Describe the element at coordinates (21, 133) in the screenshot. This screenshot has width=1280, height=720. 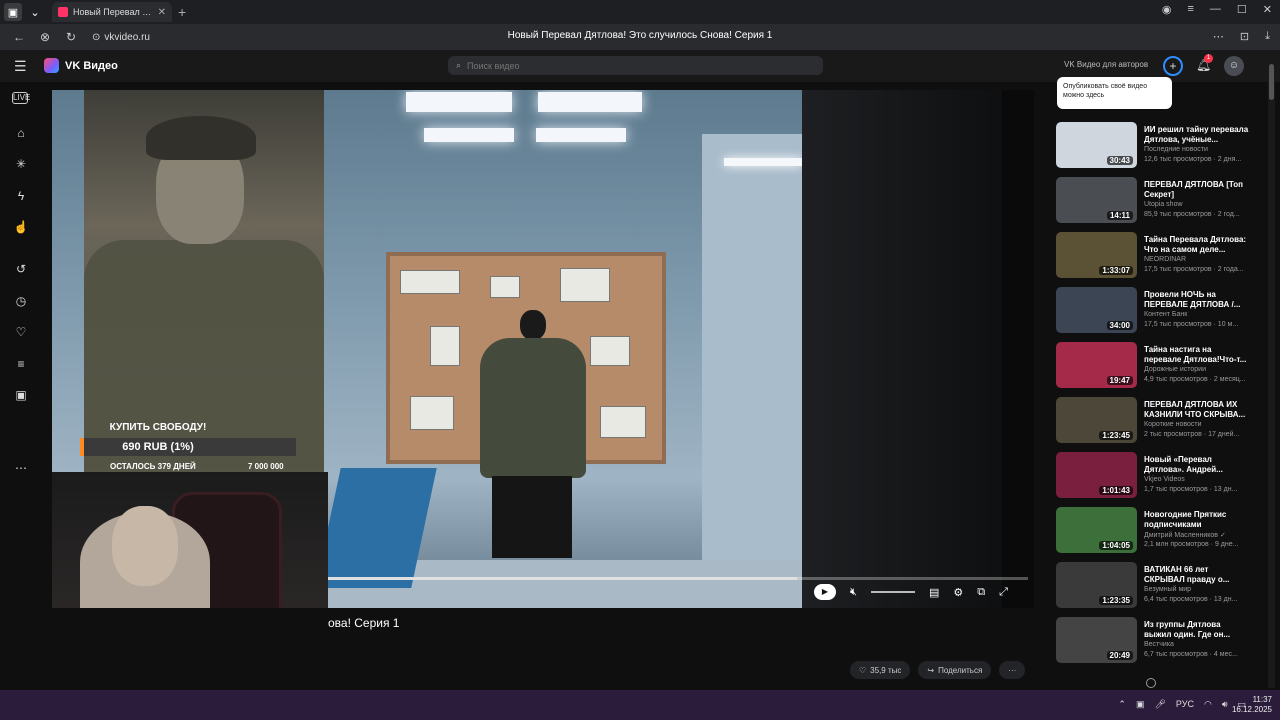
I see `home-icon: ⌂` at that location.